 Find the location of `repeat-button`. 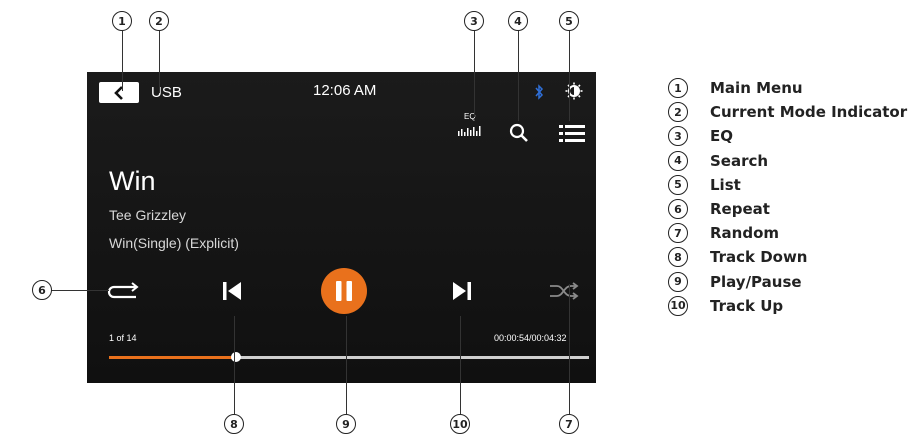

repeat-button is located at coordinates (123, 291).